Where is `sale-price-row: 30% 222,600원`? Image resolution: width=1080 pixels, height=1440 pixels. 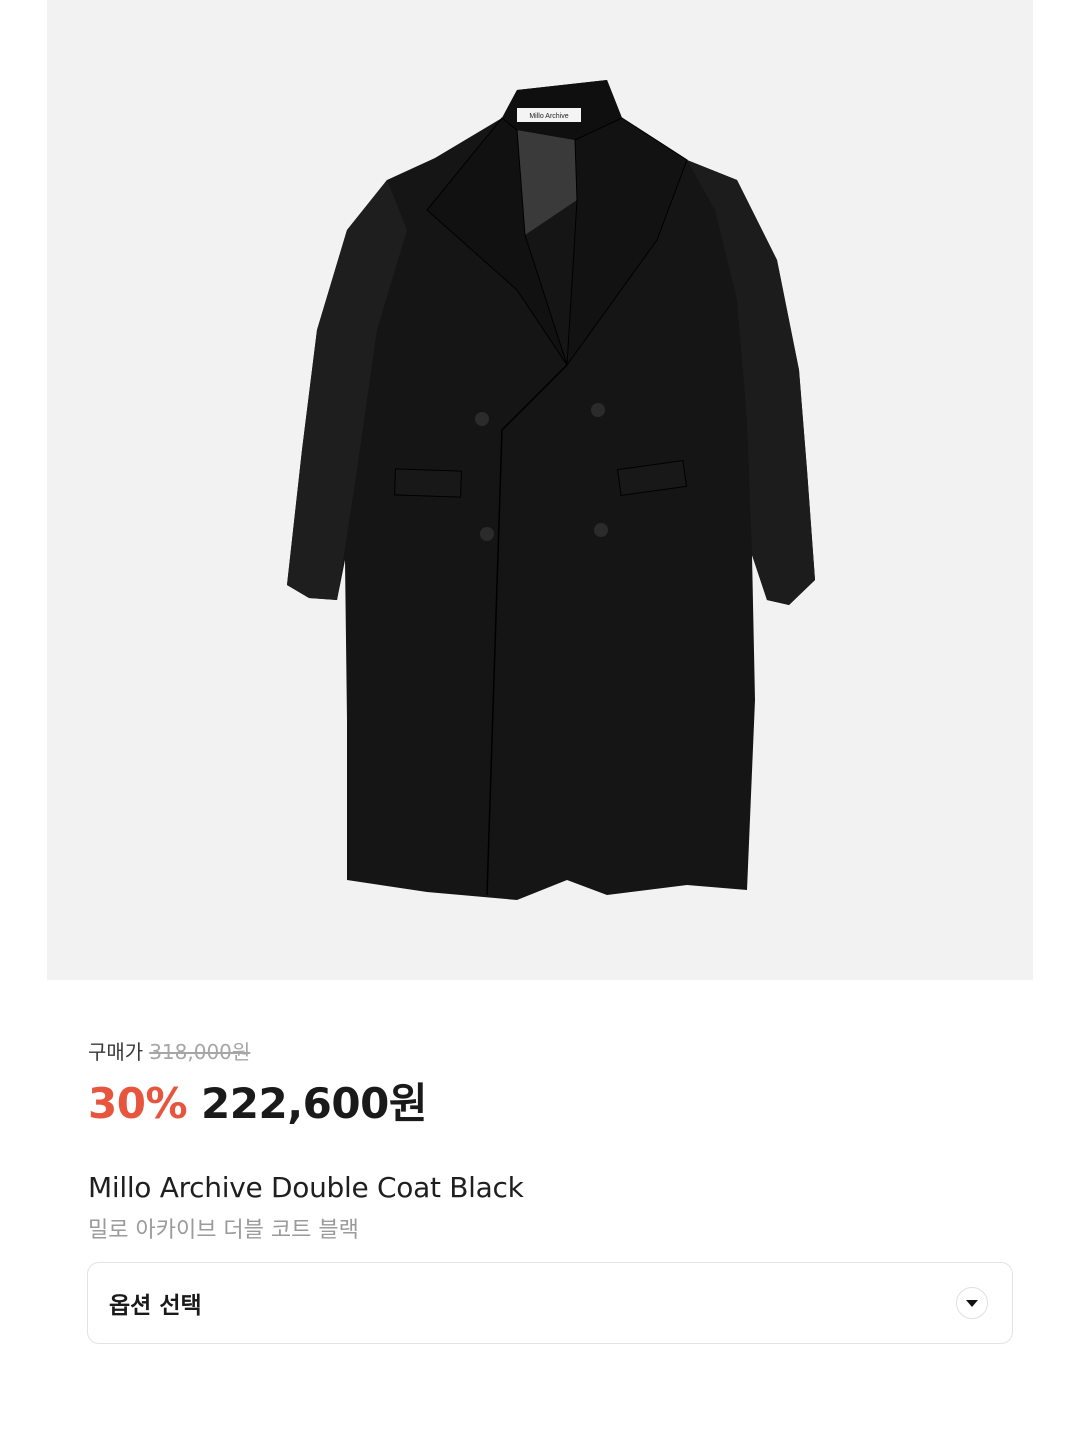
sale-price-row: 30% 222,600원 is located at coordinates (550, 1100).